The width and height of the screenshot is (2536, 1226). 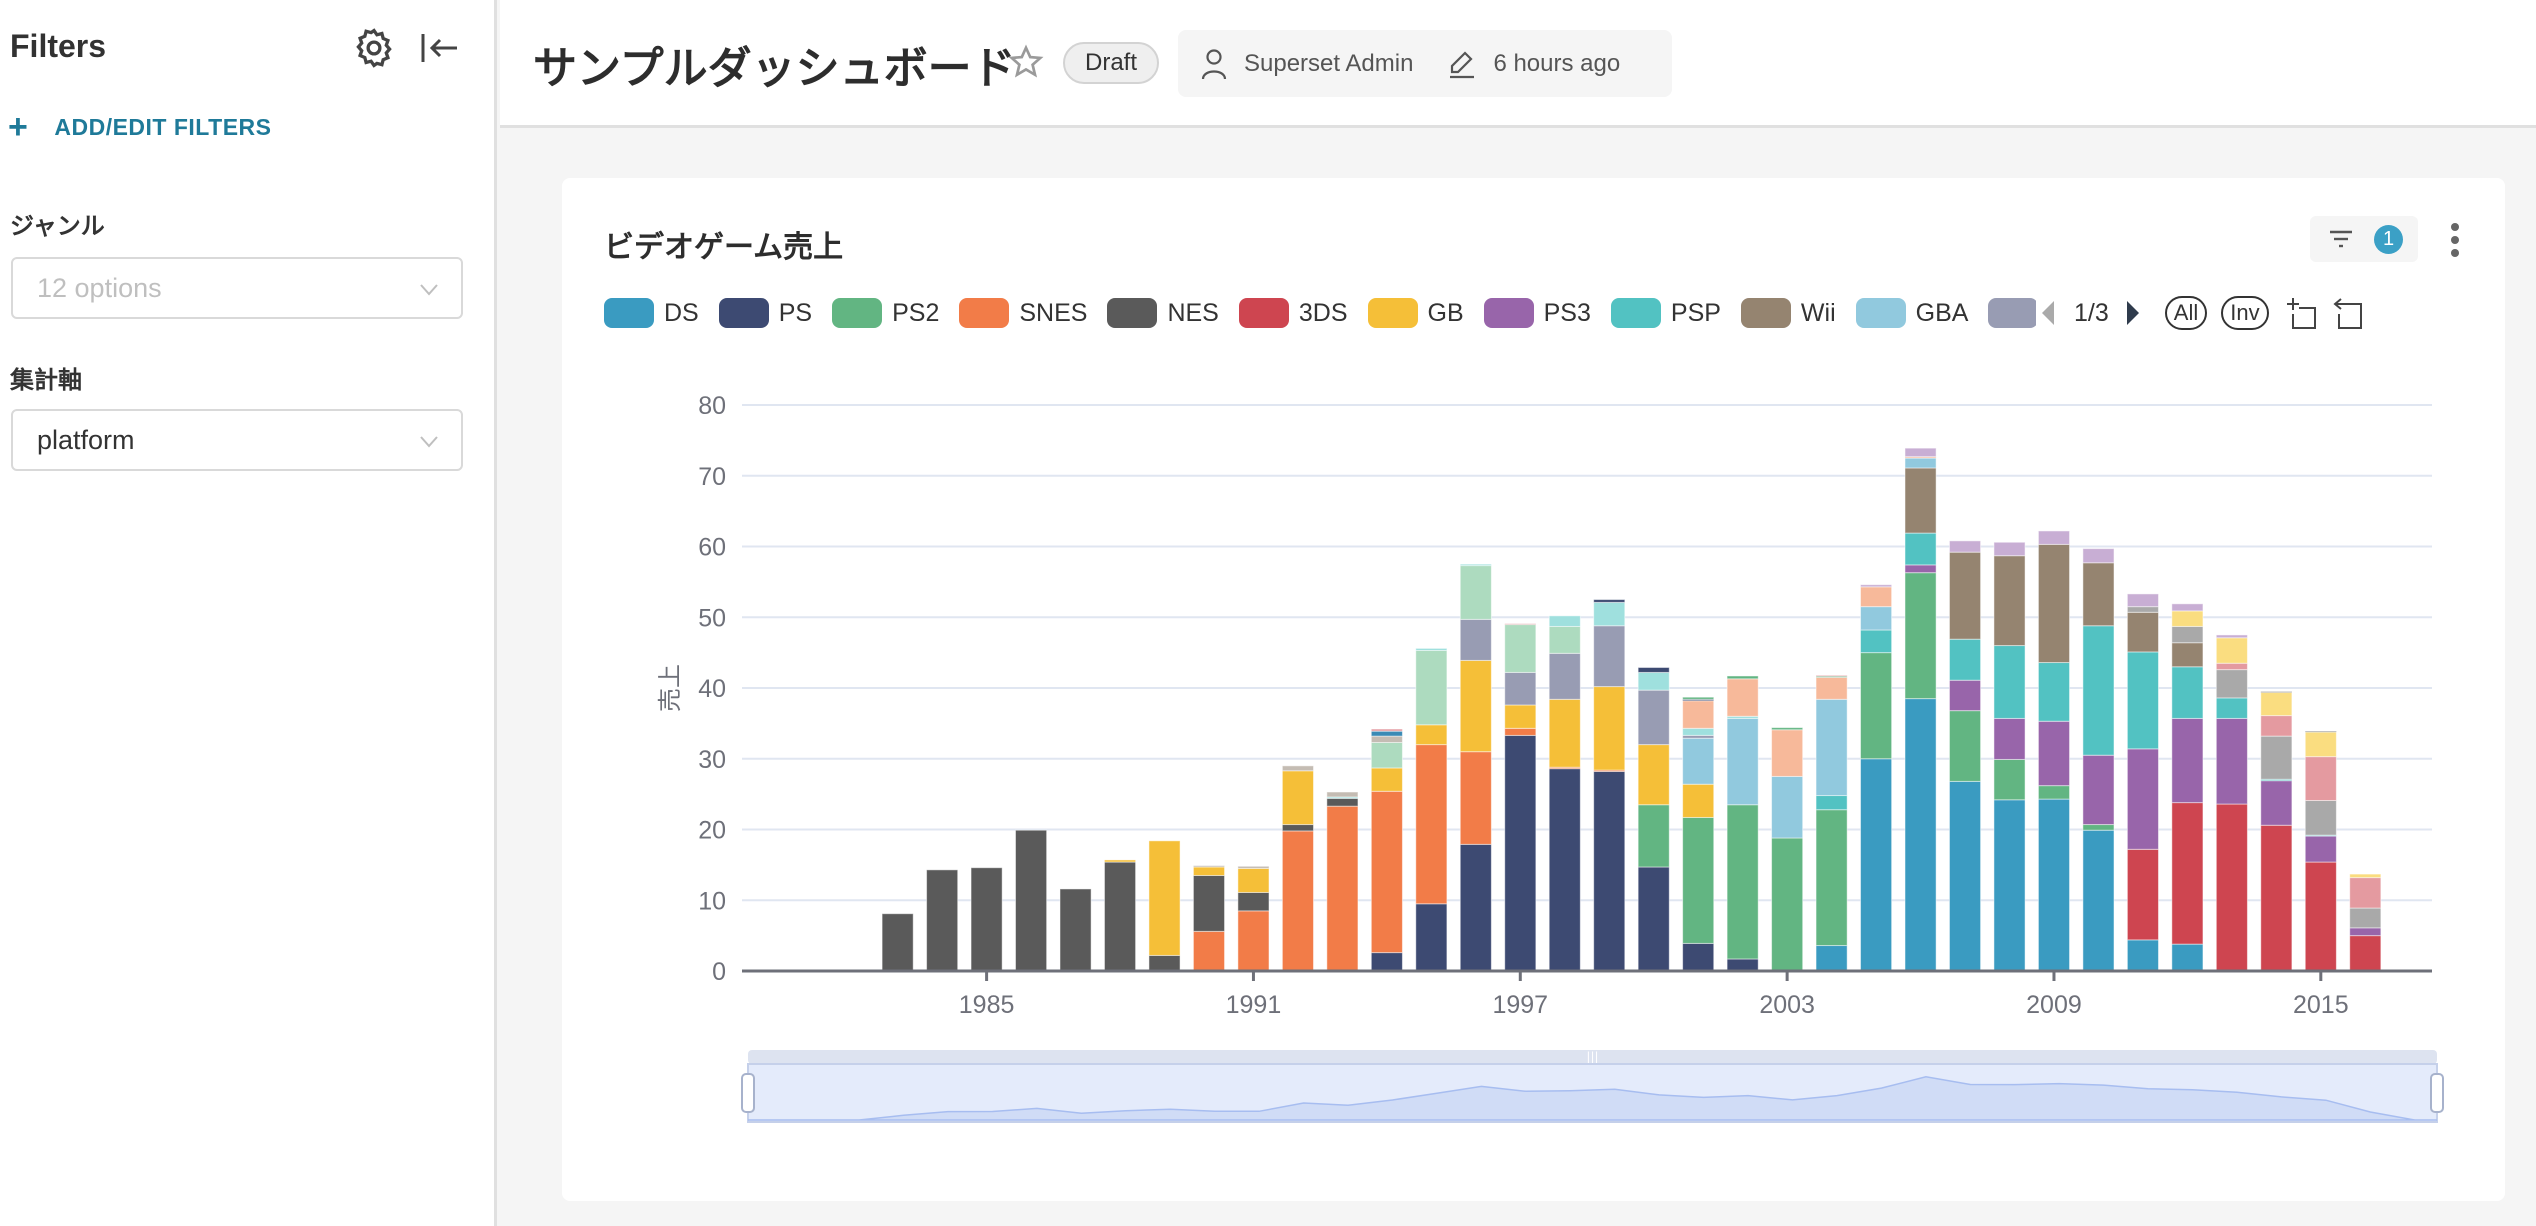 What do you see at coordinates (2012, 313) in the screenshot?
I see `legend-item: N64` at bounding box center [2012, 313].